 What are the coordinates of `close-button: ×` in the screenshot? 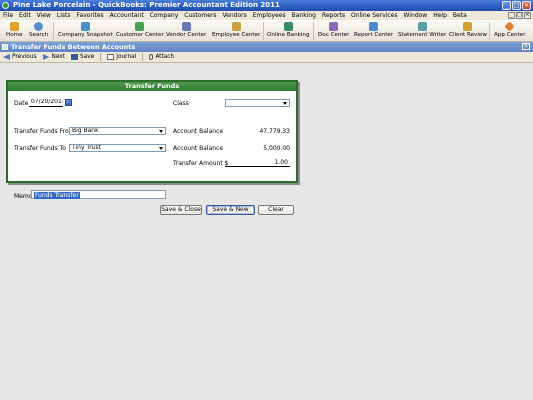 It's located at (526, 5).